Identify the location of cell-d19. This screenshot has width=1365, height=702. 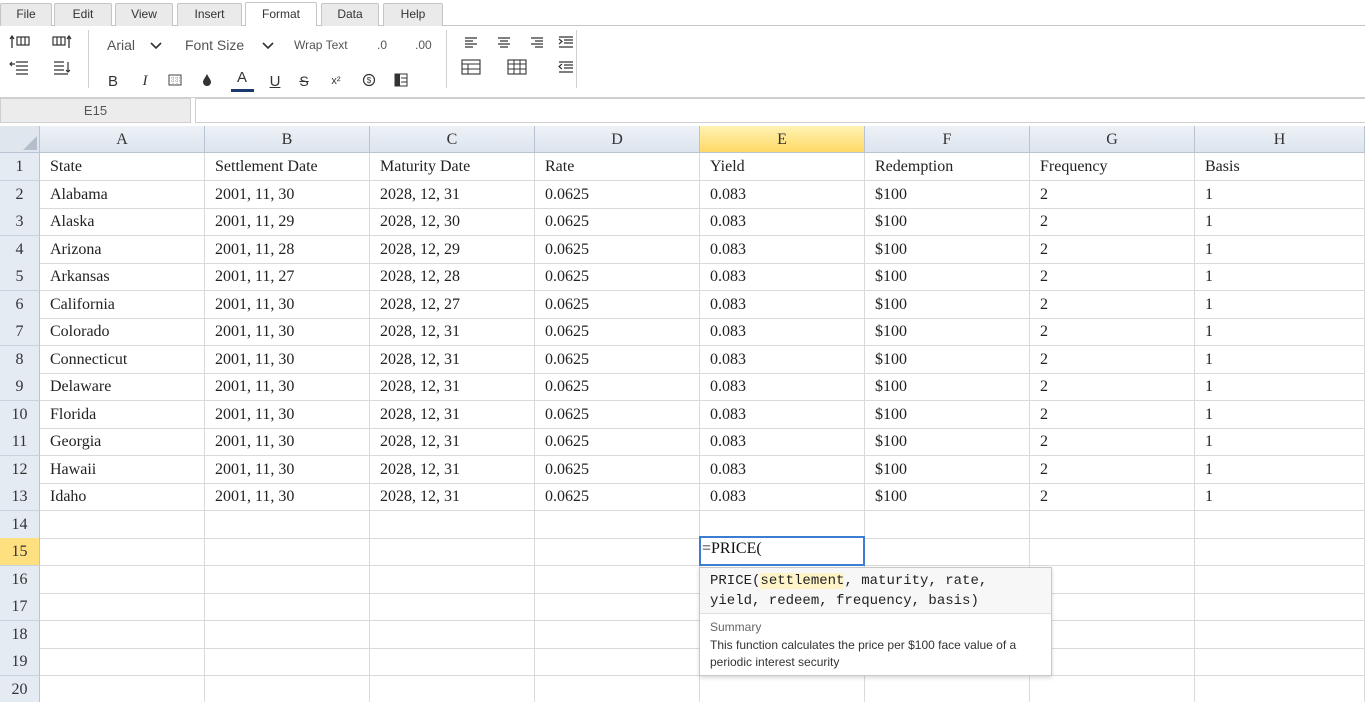
(617, 662).